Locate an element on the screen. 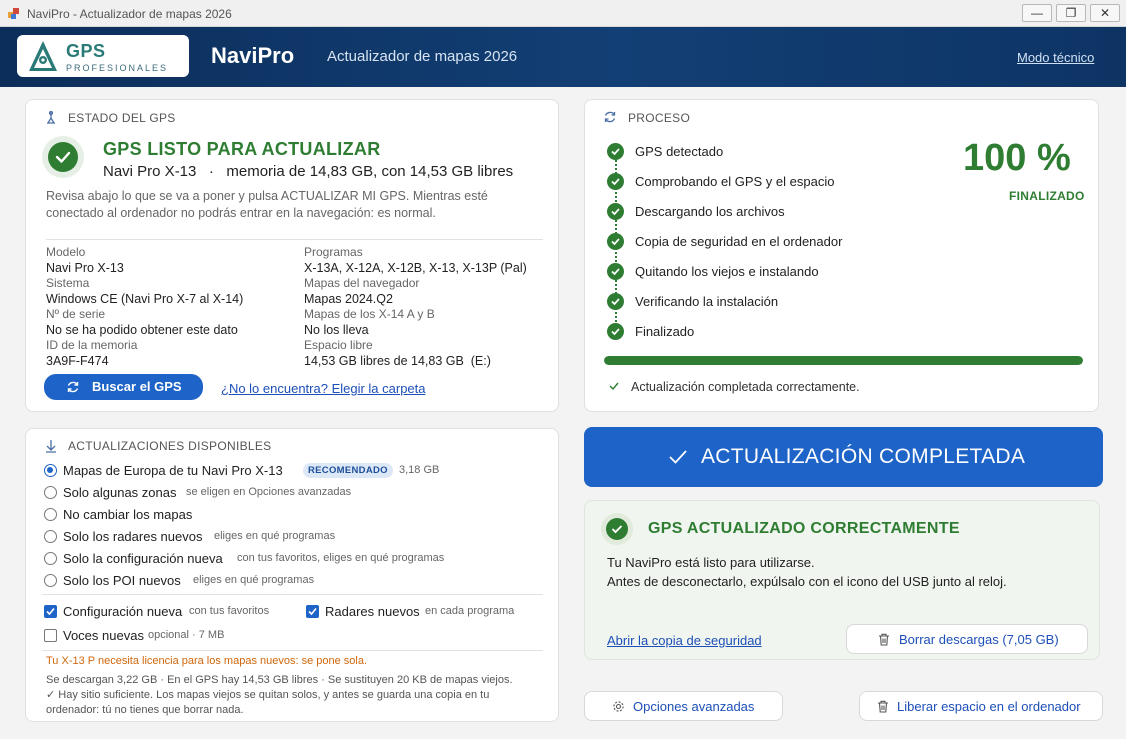 The height and width of the screenshot is (739, 1126). voices-checkbox is located at coordinates (50, 635).